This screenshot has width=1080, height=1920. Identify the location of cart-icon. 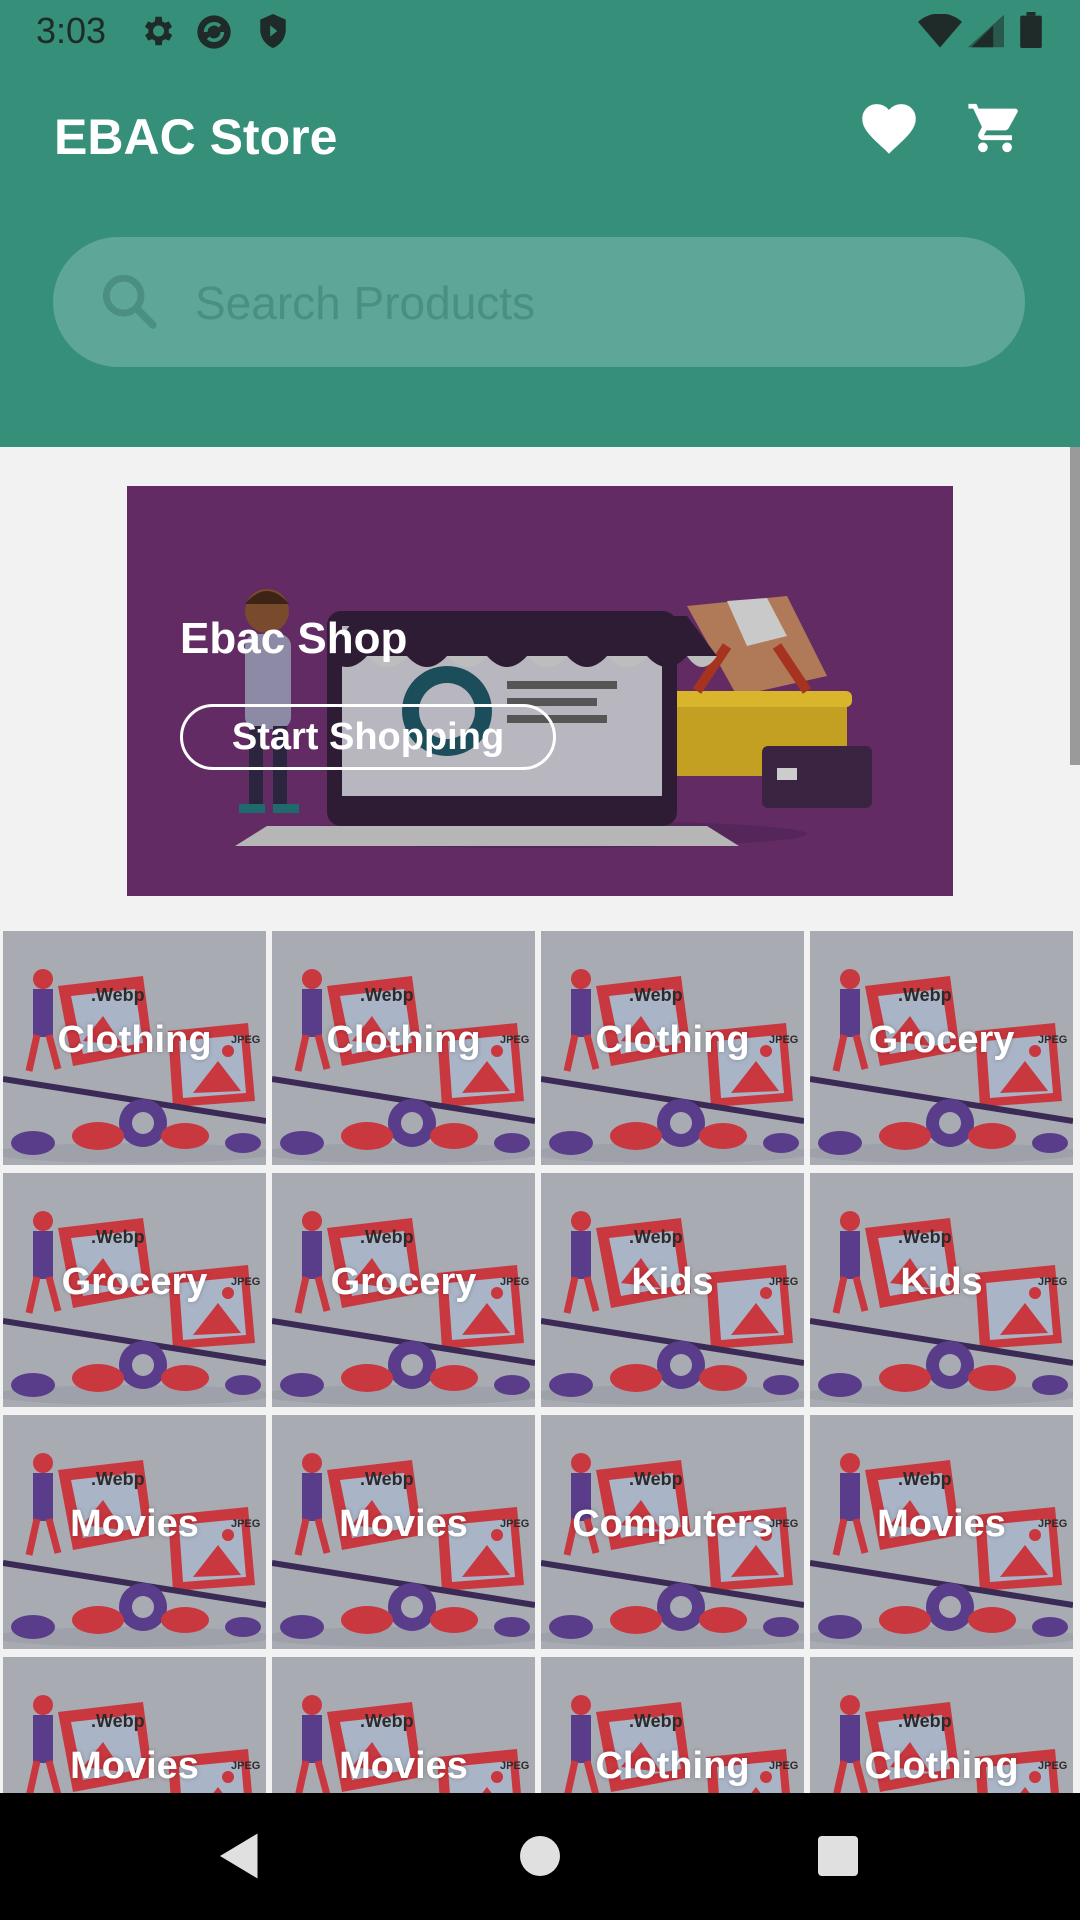
(995, 130).